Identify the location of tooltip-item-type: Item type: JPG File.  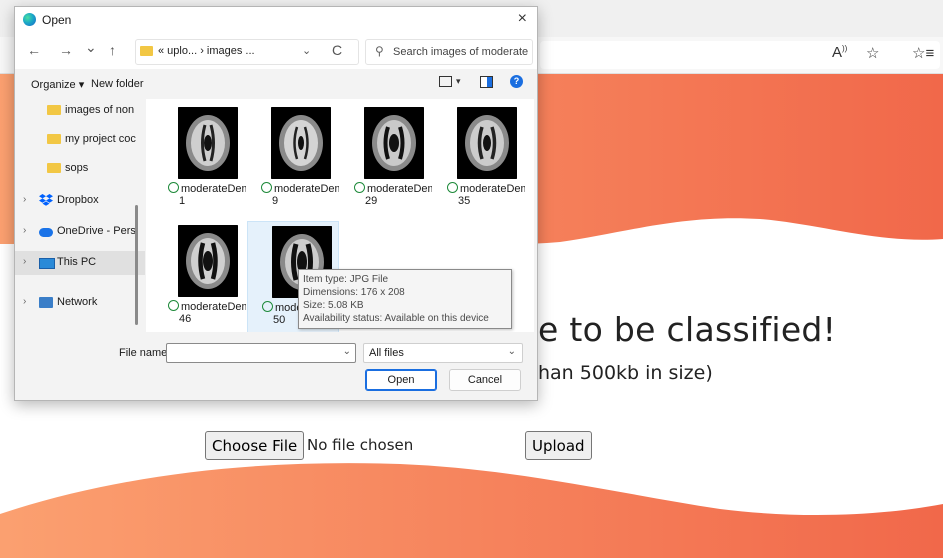
(346, 279).